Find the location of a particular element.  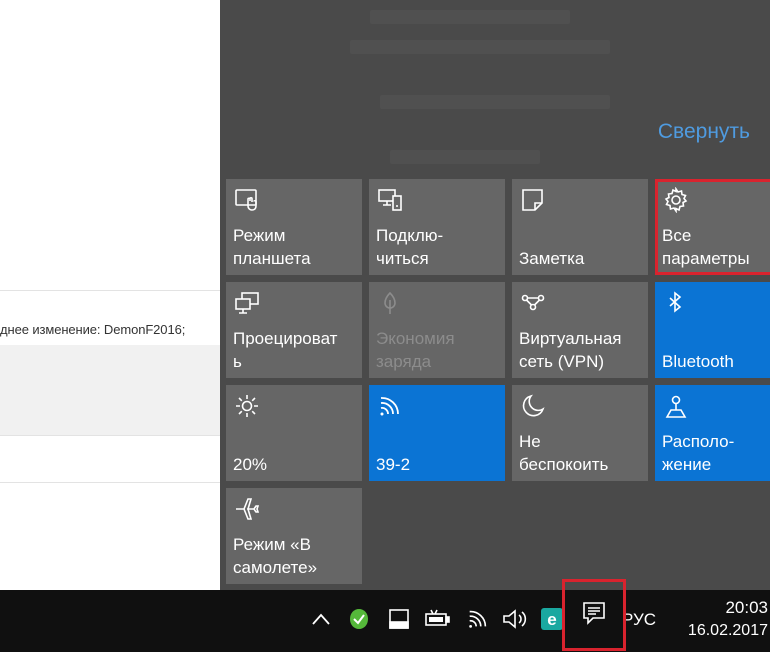

tile-label: 20% is located at coordinates (250, 464).